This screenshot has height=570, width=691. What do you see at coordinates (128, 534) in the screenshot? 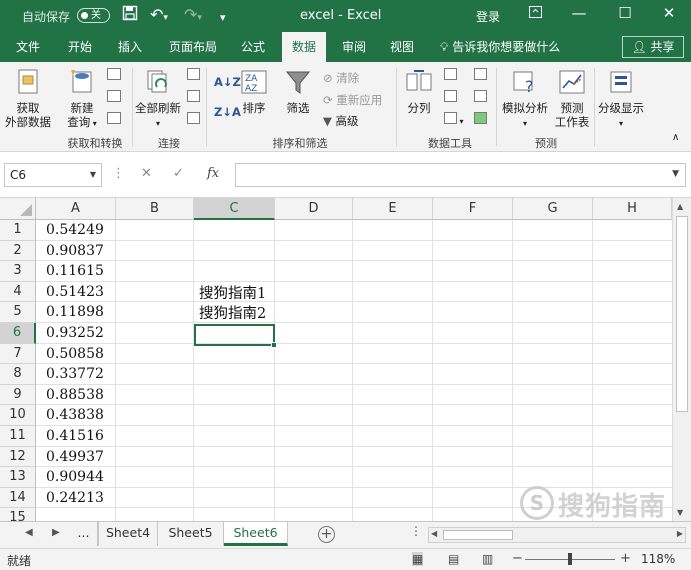
I see `sheet-tab-sheet4: Sheet4` at bounding box center [128, 534].